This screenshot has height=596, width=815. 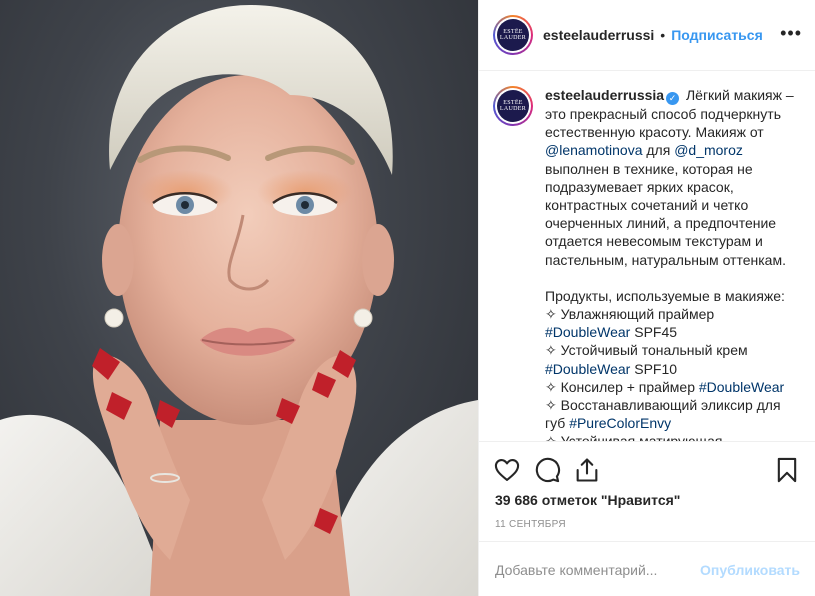 I want to click on more-horizontal-icon: •••, so click(x=791, y=33).